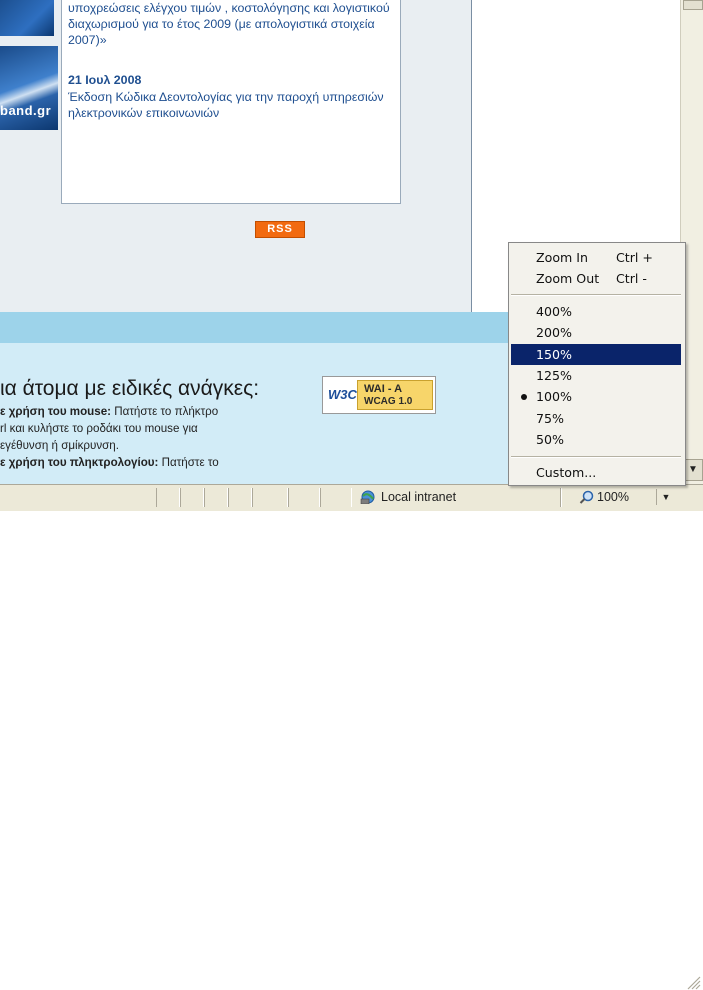 The image size is (703, 990). What do you see at coordinates (550, 439) in the screenshot?
I see `zoom-level-label: 50%` at bounding box center [550, 439].